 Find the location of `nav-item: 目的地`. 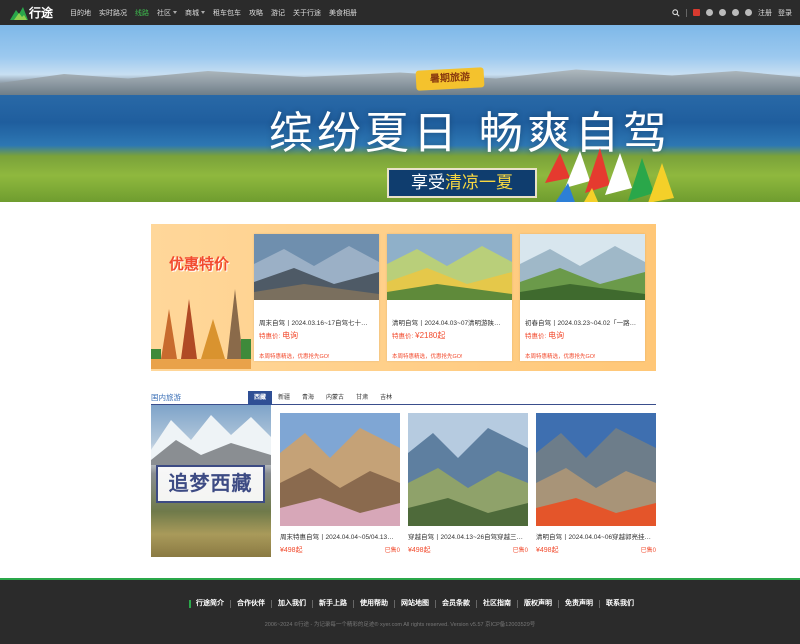

nav-item: 目的地 is located at coordinates (80, 13).